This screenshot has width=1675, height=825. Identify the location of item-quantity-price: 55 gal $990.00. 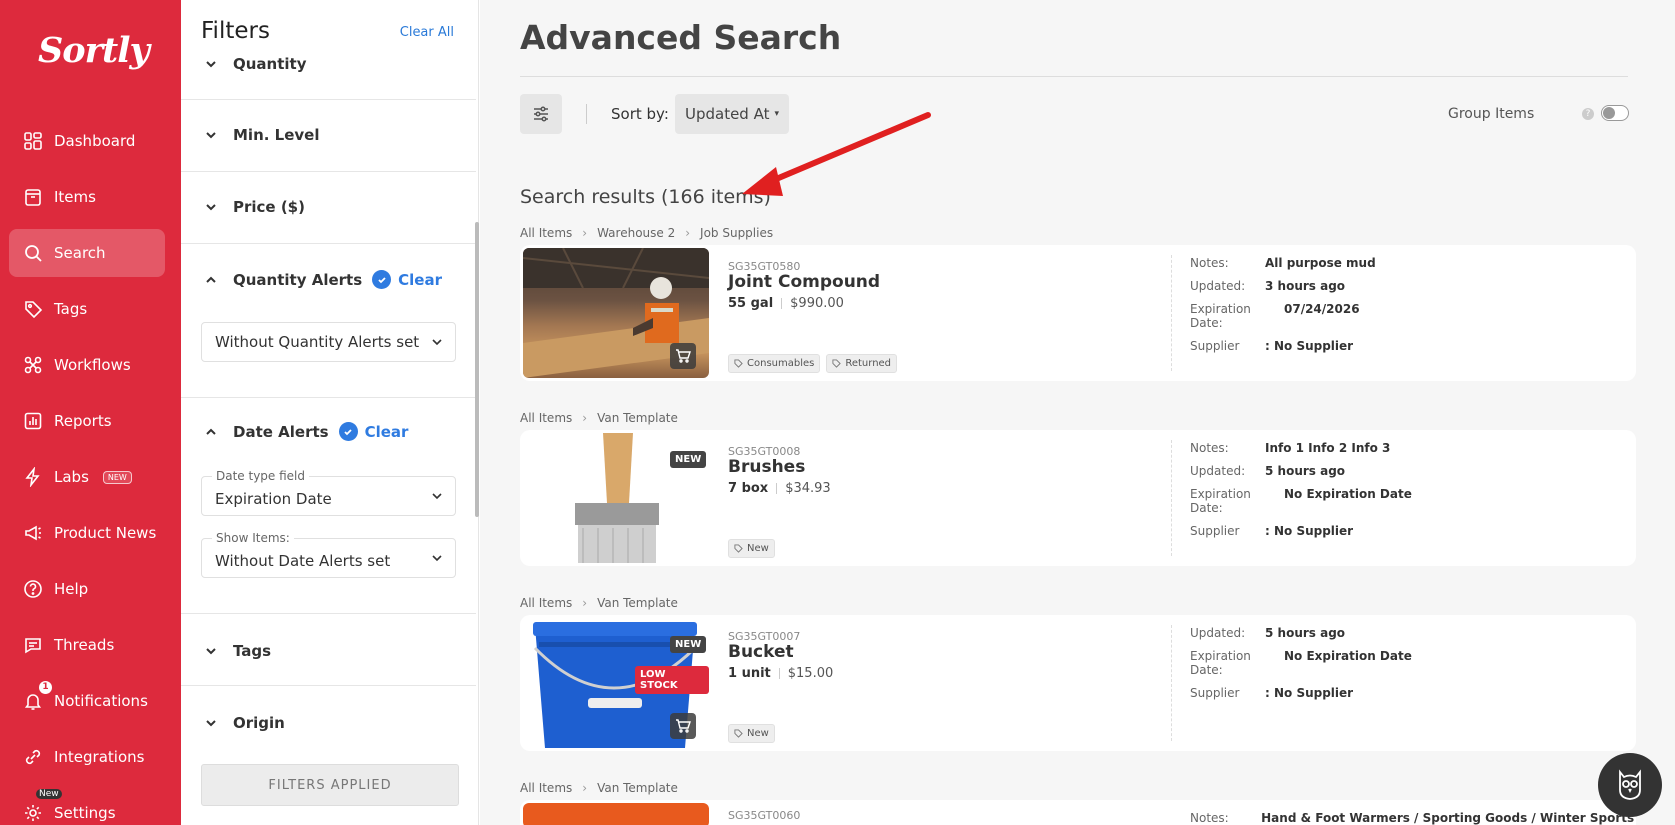
(786, 303).